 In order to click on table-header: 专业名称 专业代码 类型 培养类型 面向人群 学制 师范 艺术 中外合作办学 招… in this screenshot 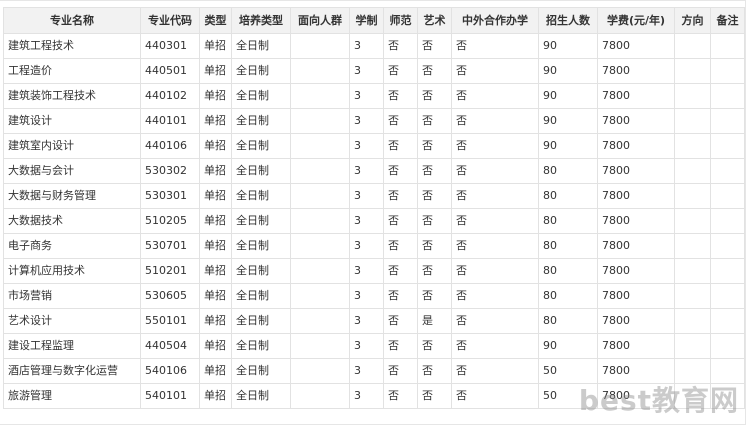, I will do `click(374, 20)`.